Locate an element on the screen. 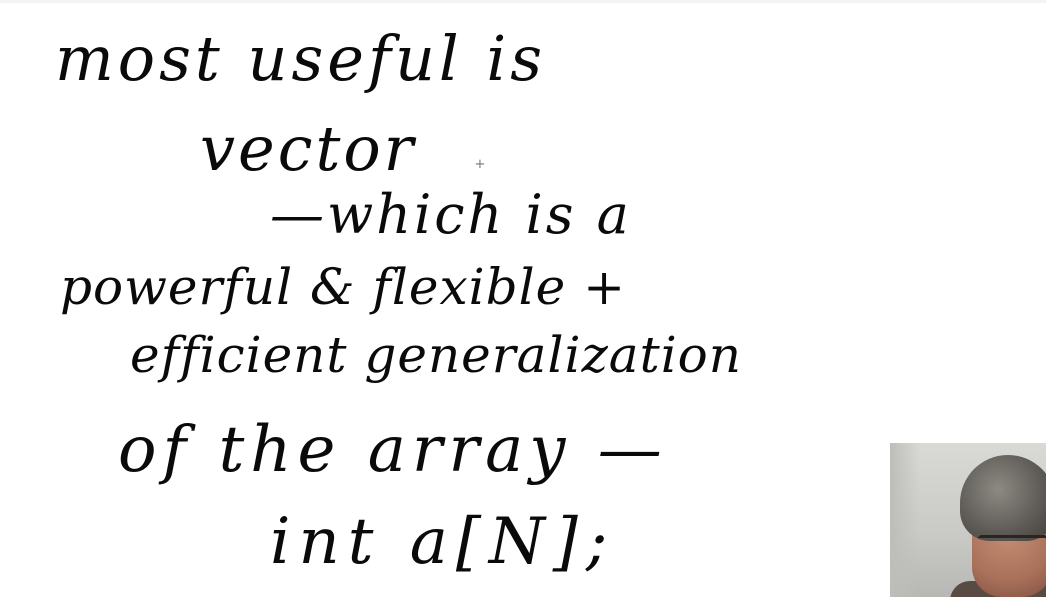 The width and height of the screenshot is (1046, 597). board-line-2: vector is located at coordinates (308, 148).